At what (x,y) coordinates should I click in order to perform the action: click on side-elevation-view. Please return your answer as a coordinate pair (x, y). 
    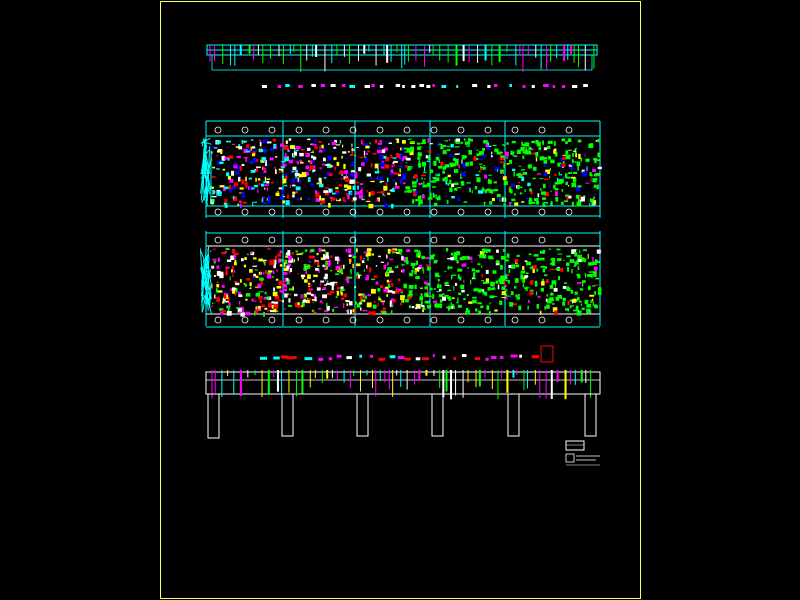
    Looking at the image, I should click on (403, 392).